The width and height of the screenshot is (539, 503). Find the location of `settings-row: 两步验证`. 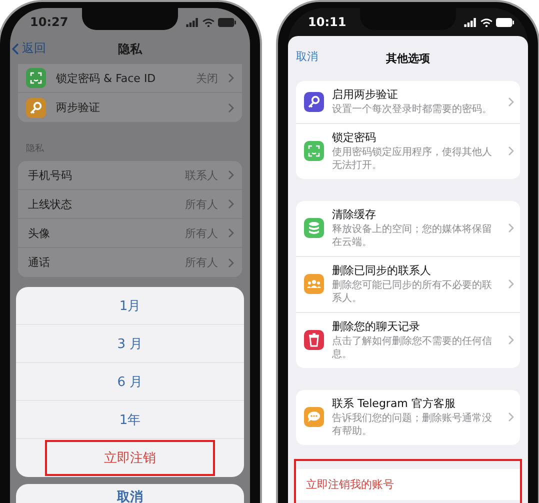

settings-row: 两步验证 is located at coordinates (130, 107).